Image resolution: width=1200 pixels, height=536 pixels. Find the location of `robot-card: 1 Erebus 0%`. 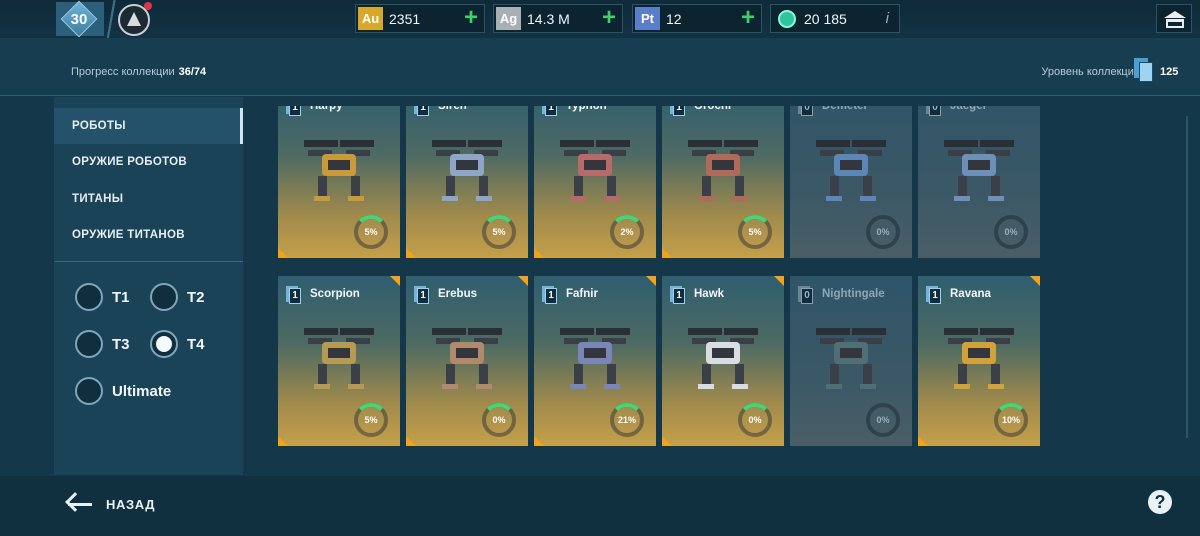

robot-card: 1 Erebus 0% is located at coordinates (467, 361).